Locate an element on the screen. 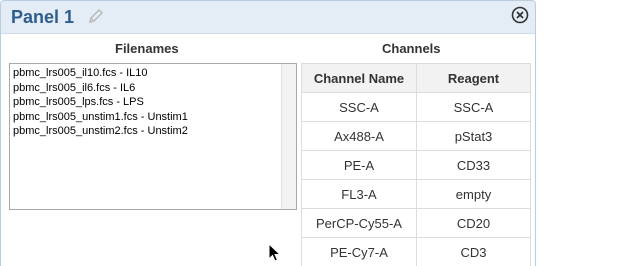 The width and height of the screenshot is (628, 266). reagent-cell: empty is located at coordinates (473, 194).